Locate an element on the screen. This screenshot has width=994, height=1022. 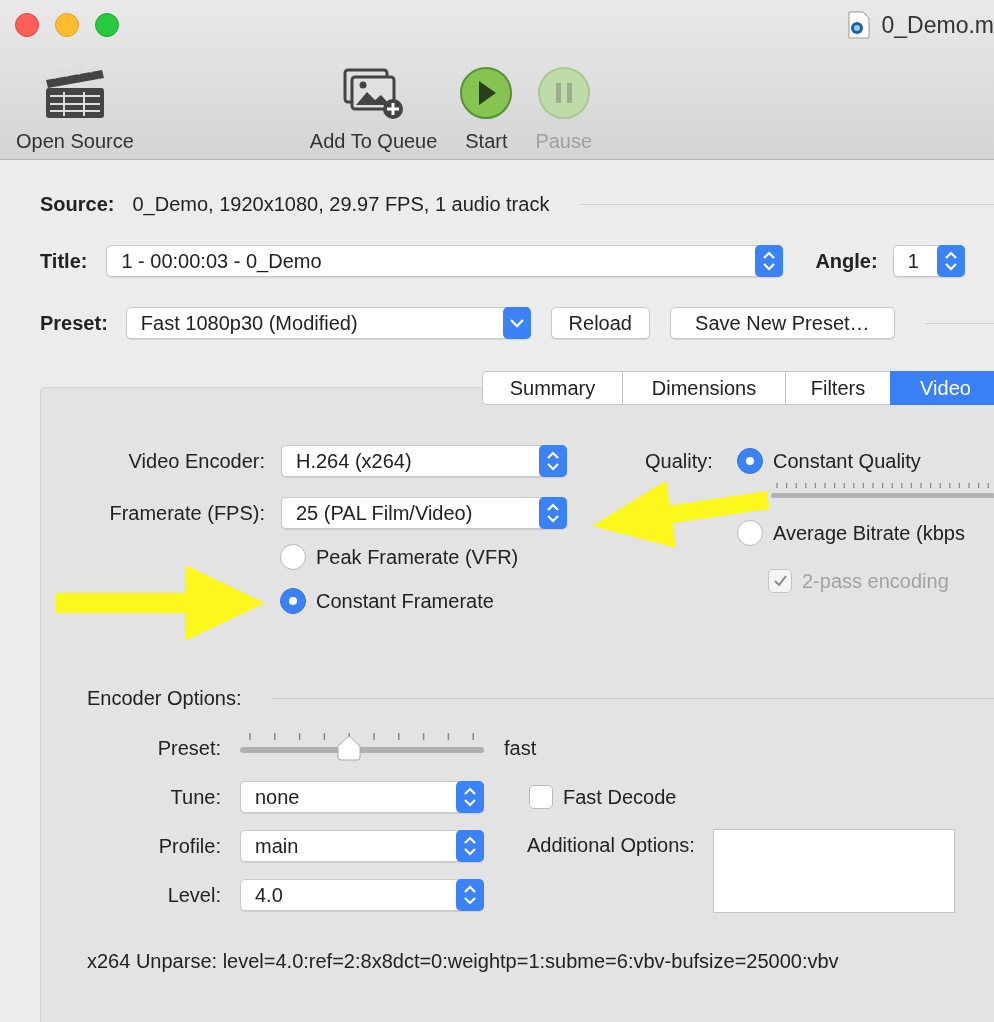
options-text-area is located at coordinates (833, 871).